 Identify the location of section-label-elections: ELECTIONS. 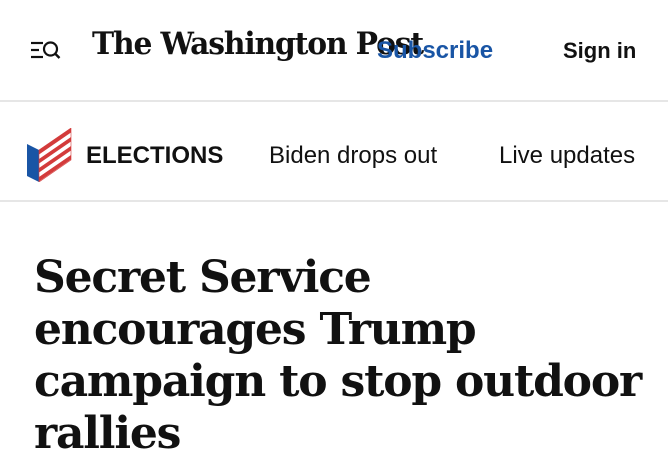
(154, 156).